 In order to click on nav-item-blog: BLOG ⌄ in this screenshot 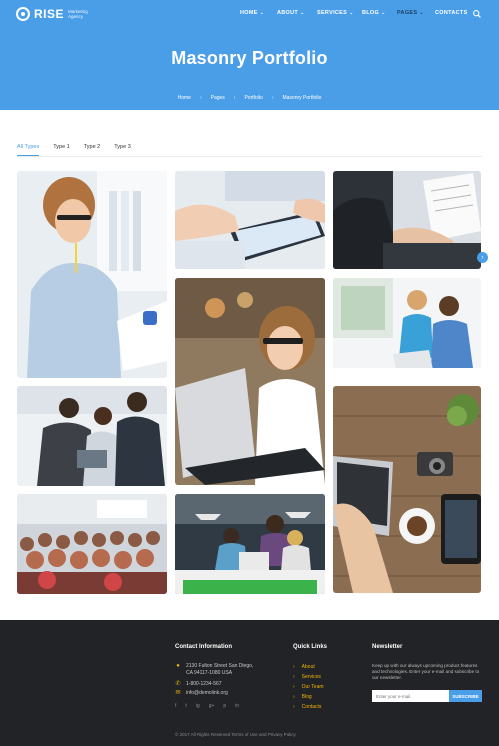, I will do `click(374, 13)`.